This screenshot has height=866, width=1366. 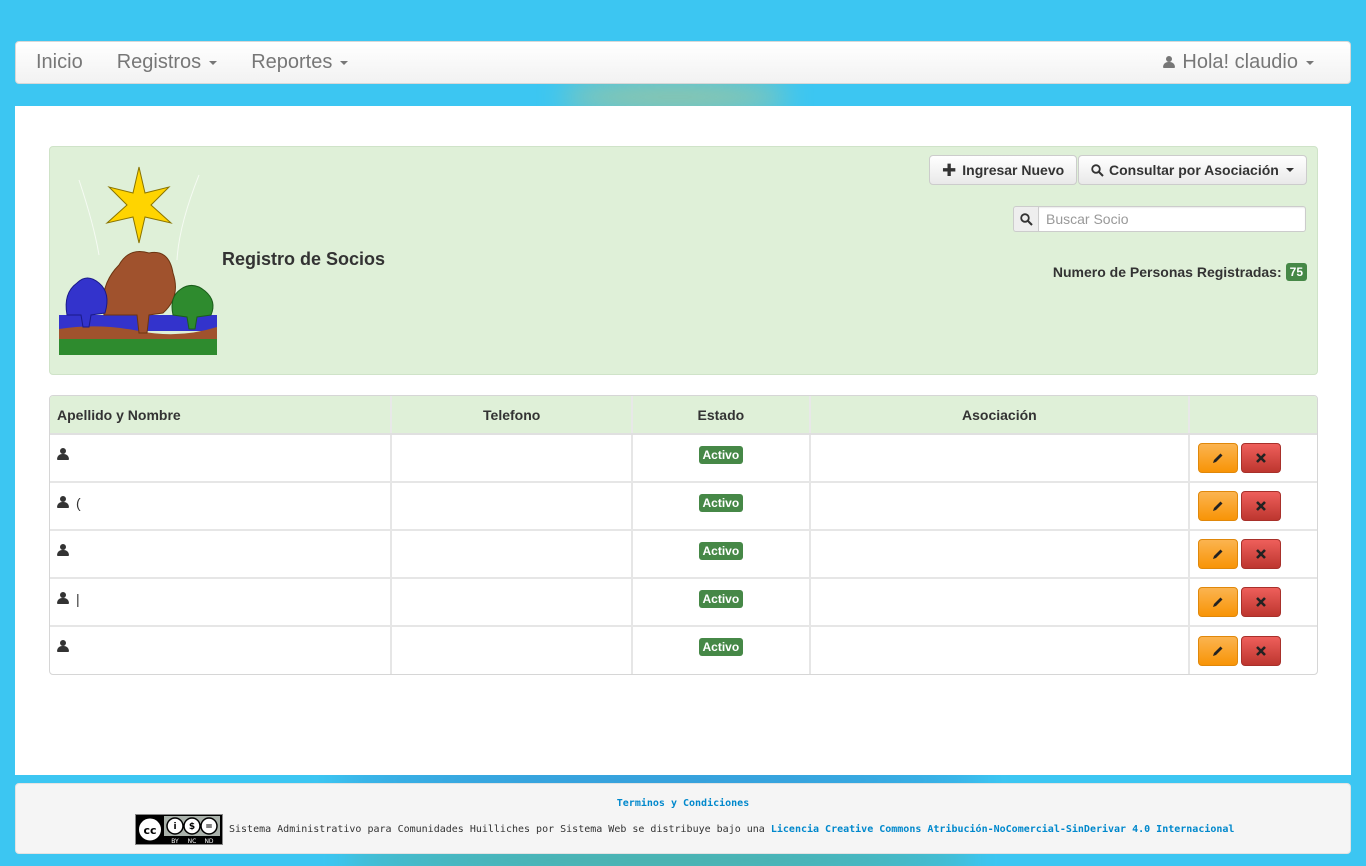 I want to click on nav-registros-dropdown: Registros, so click(x=167, y=62).